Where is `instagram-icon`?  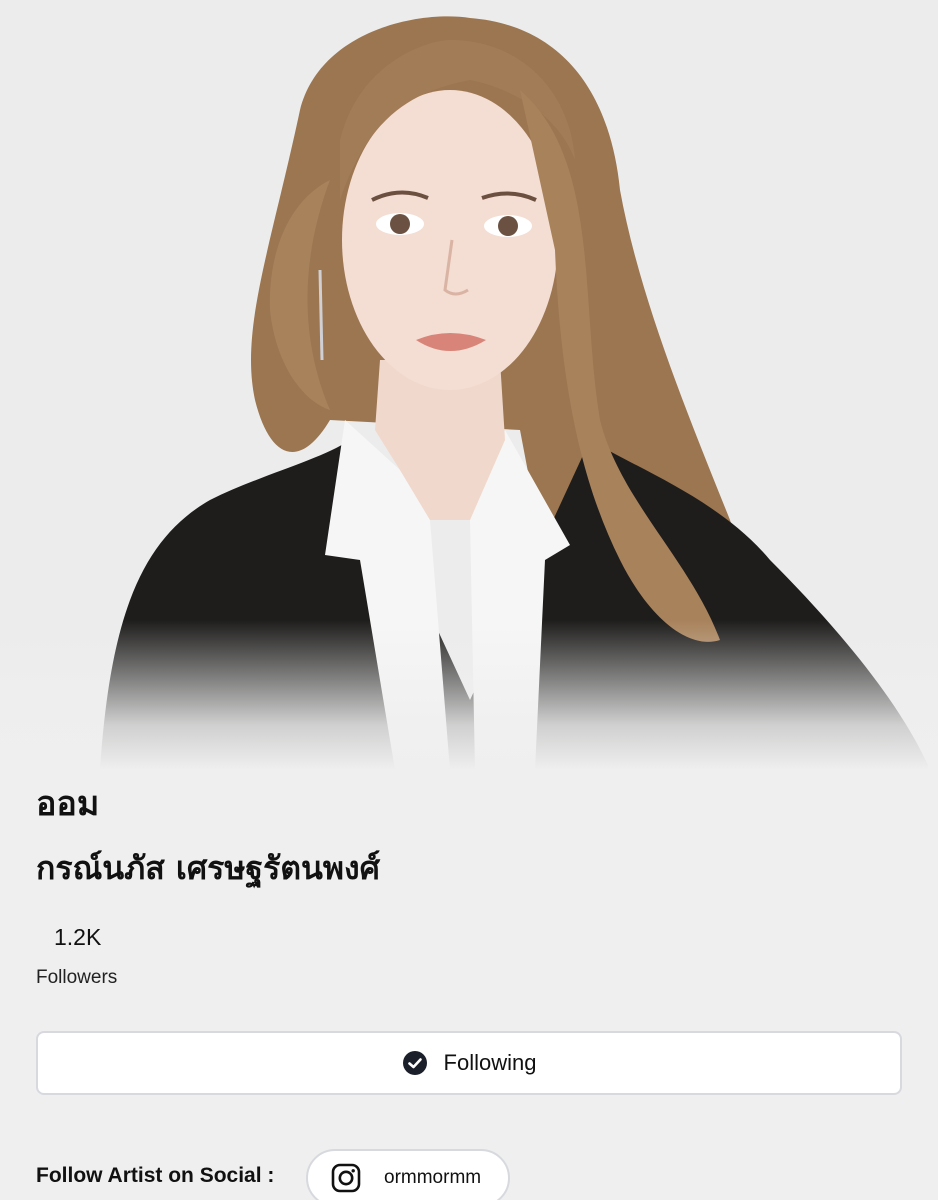
instagram-icon is located at coordinates (346, 1178).